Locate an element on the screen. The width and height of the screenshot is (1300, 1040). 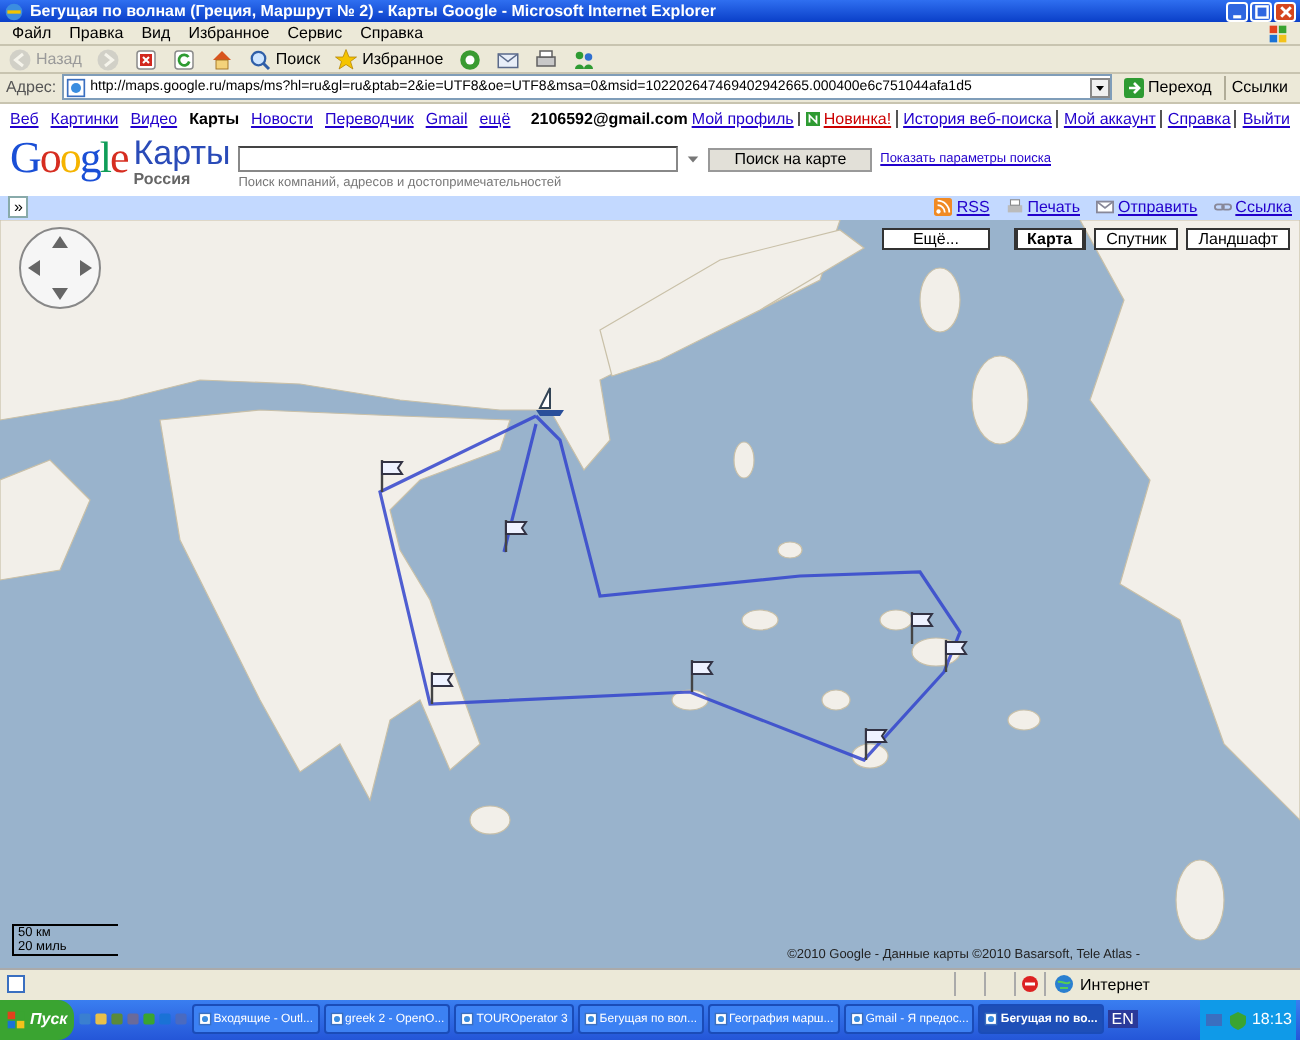
nav-link: Новости is located at coordinates (282, 118).